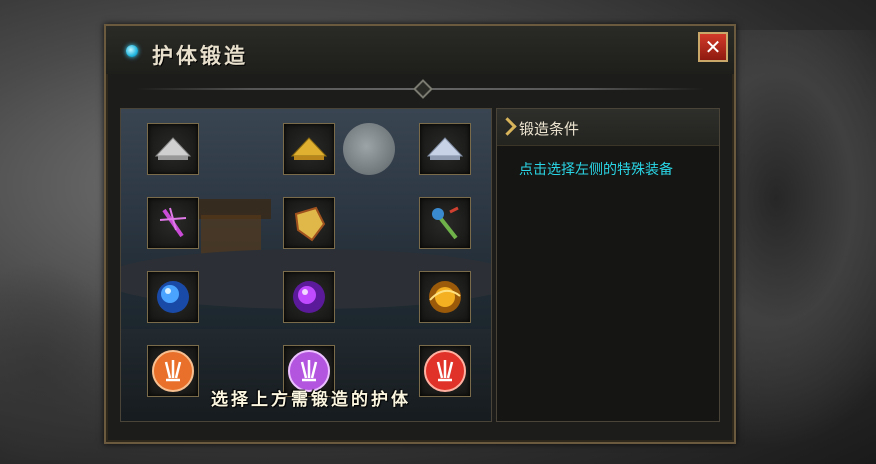  What do you see at coordinates (200, 55) in the screenshot?
I see `window-title: 护体锻造` at bounding box center [200, 55].